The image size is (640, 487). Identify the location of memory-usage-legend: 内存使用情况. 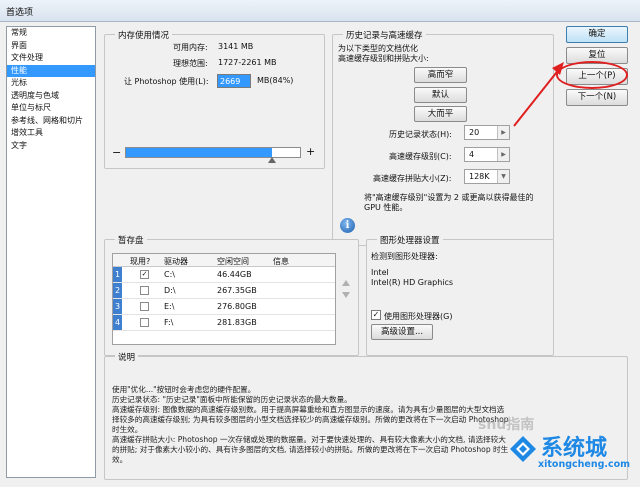
(144, 35).